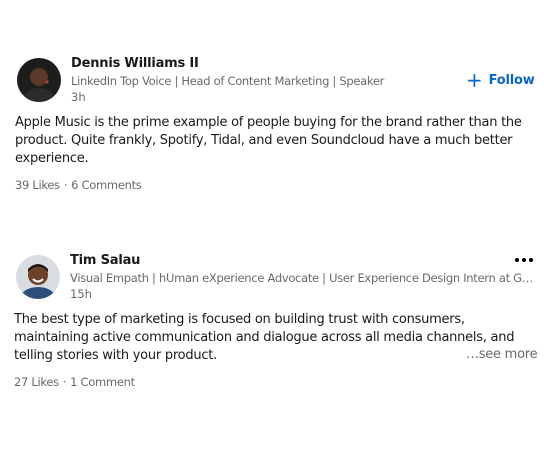 The width and height of the screenshot is (544, 468). I want to click on social-counts: 39 Likes · 6 Comments, so click(78, 185).